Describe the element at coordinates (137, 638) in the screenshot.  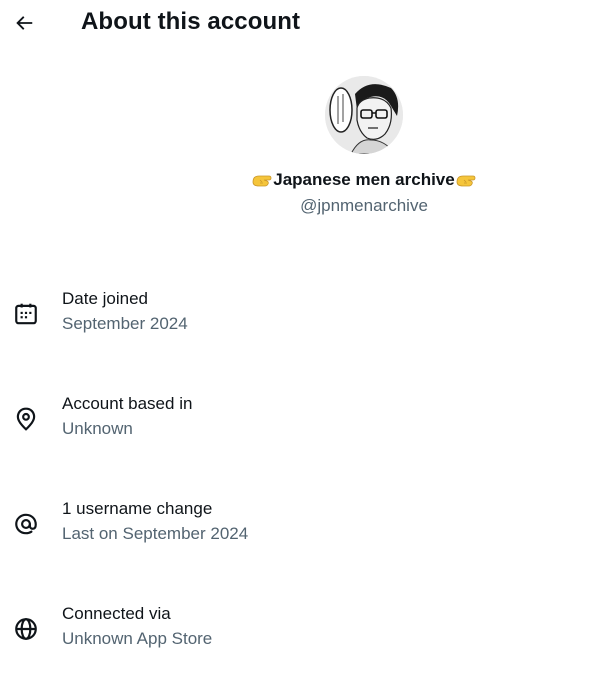
I see `detail-value: Unknown App Store` at that location.